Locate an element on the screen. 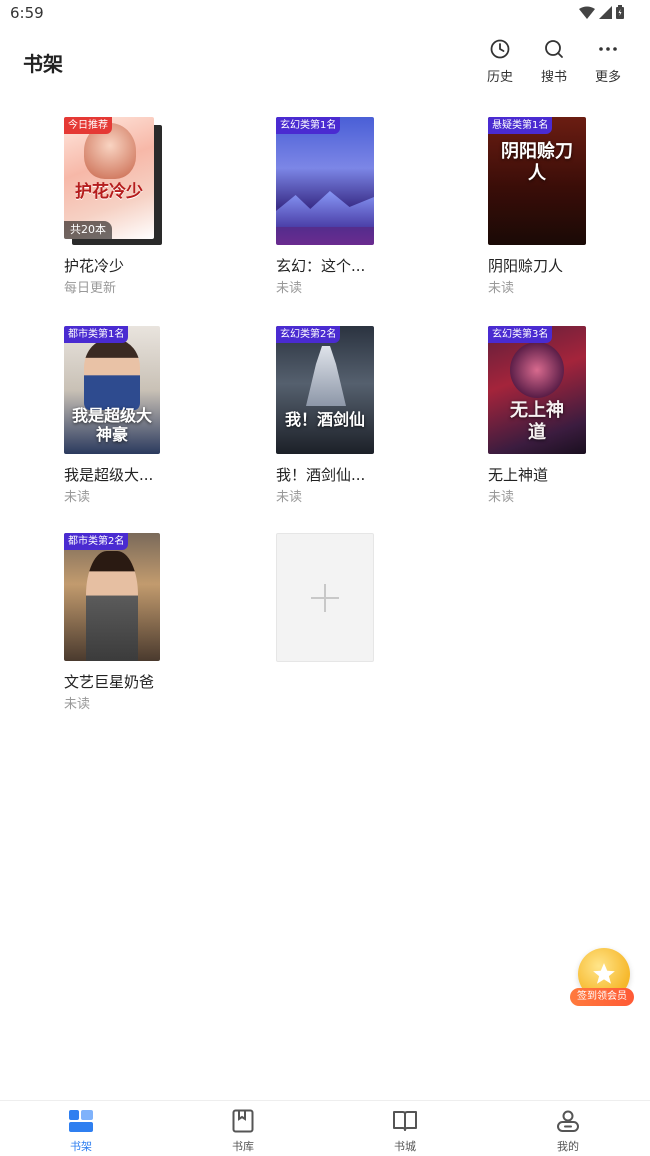  more-label: 更多 is located at coordinates (607, 77).